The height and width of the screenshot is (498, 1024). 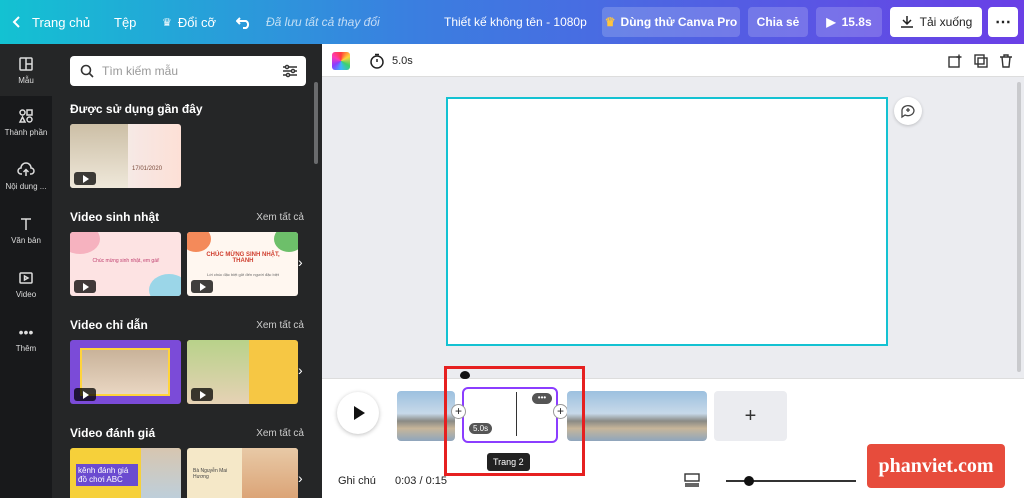 I want to click on shapes-icon, so click(x=25, y=115).